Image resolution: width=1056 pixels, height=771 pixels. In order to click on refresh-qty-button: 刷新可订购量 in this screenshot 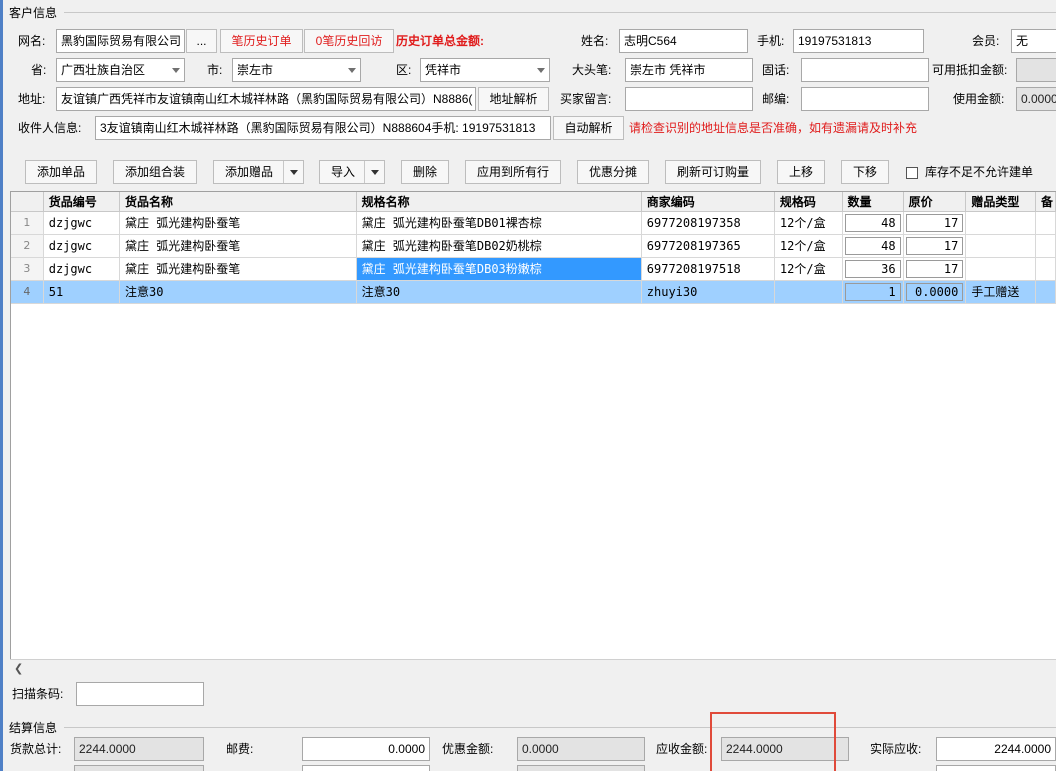, I will do `click(713, 172)`.